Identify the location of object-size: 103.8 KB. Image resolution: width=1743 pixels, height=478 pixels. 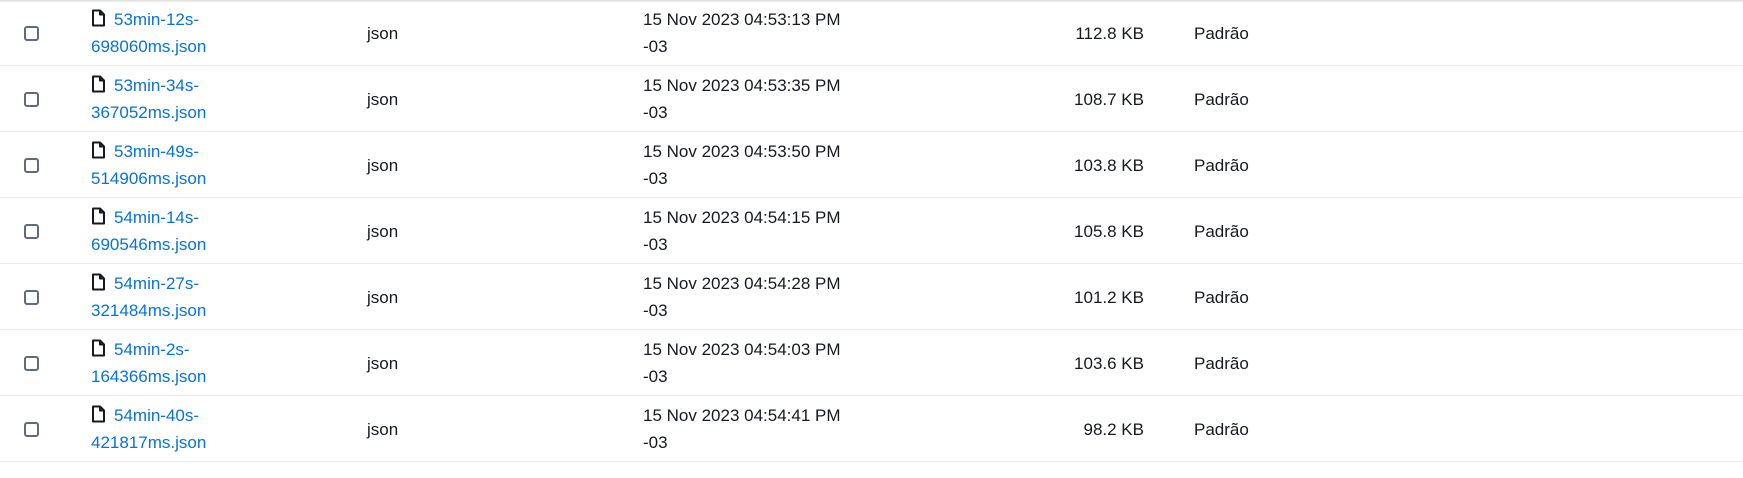
(1109, 165).